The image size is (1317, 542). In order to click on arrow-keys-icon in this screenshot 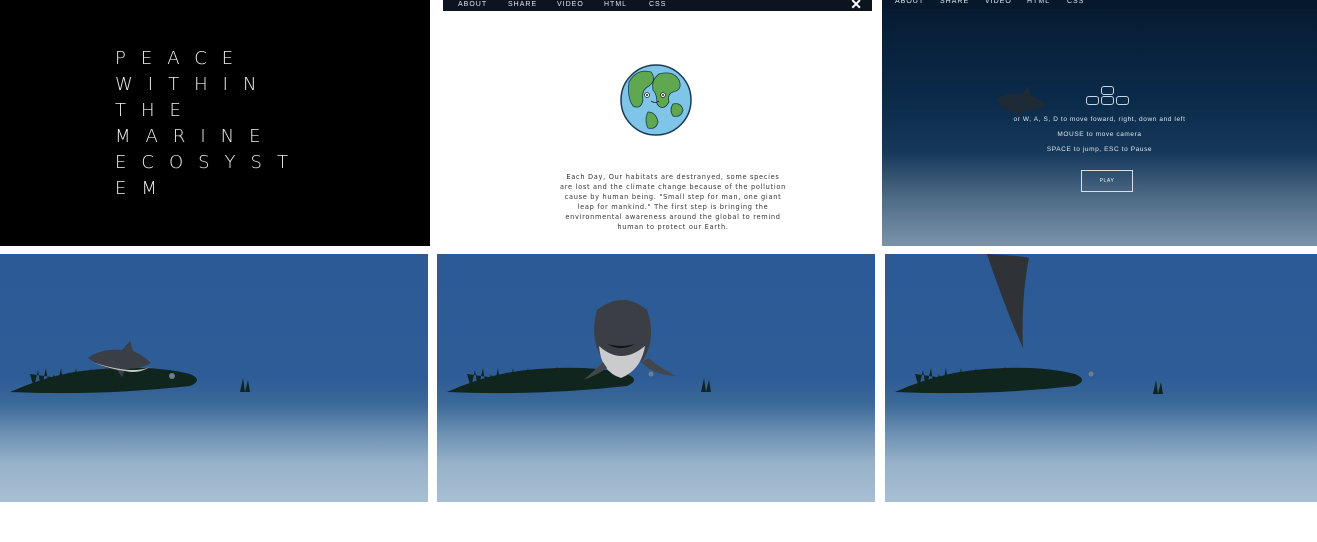, I will do `click(1107, 97)`.